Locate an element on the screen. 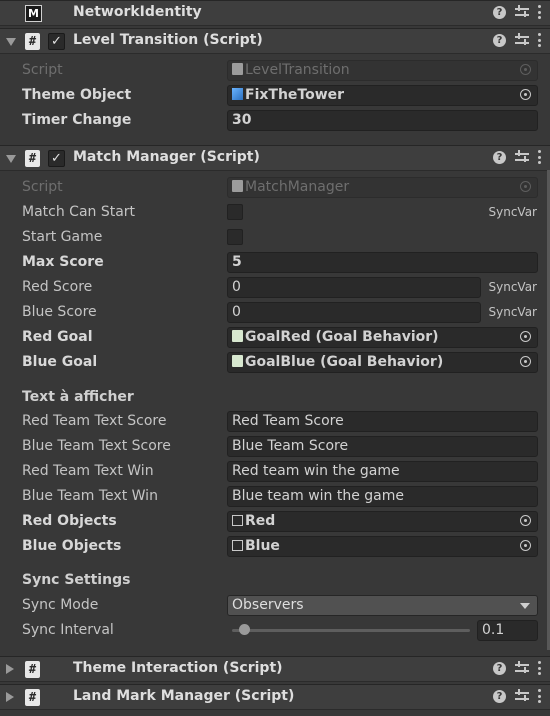 The height and width of the screenshot is (716, 550). sync-interval-row: Sync Interval 0.1 is located at coordinates (275, 631).